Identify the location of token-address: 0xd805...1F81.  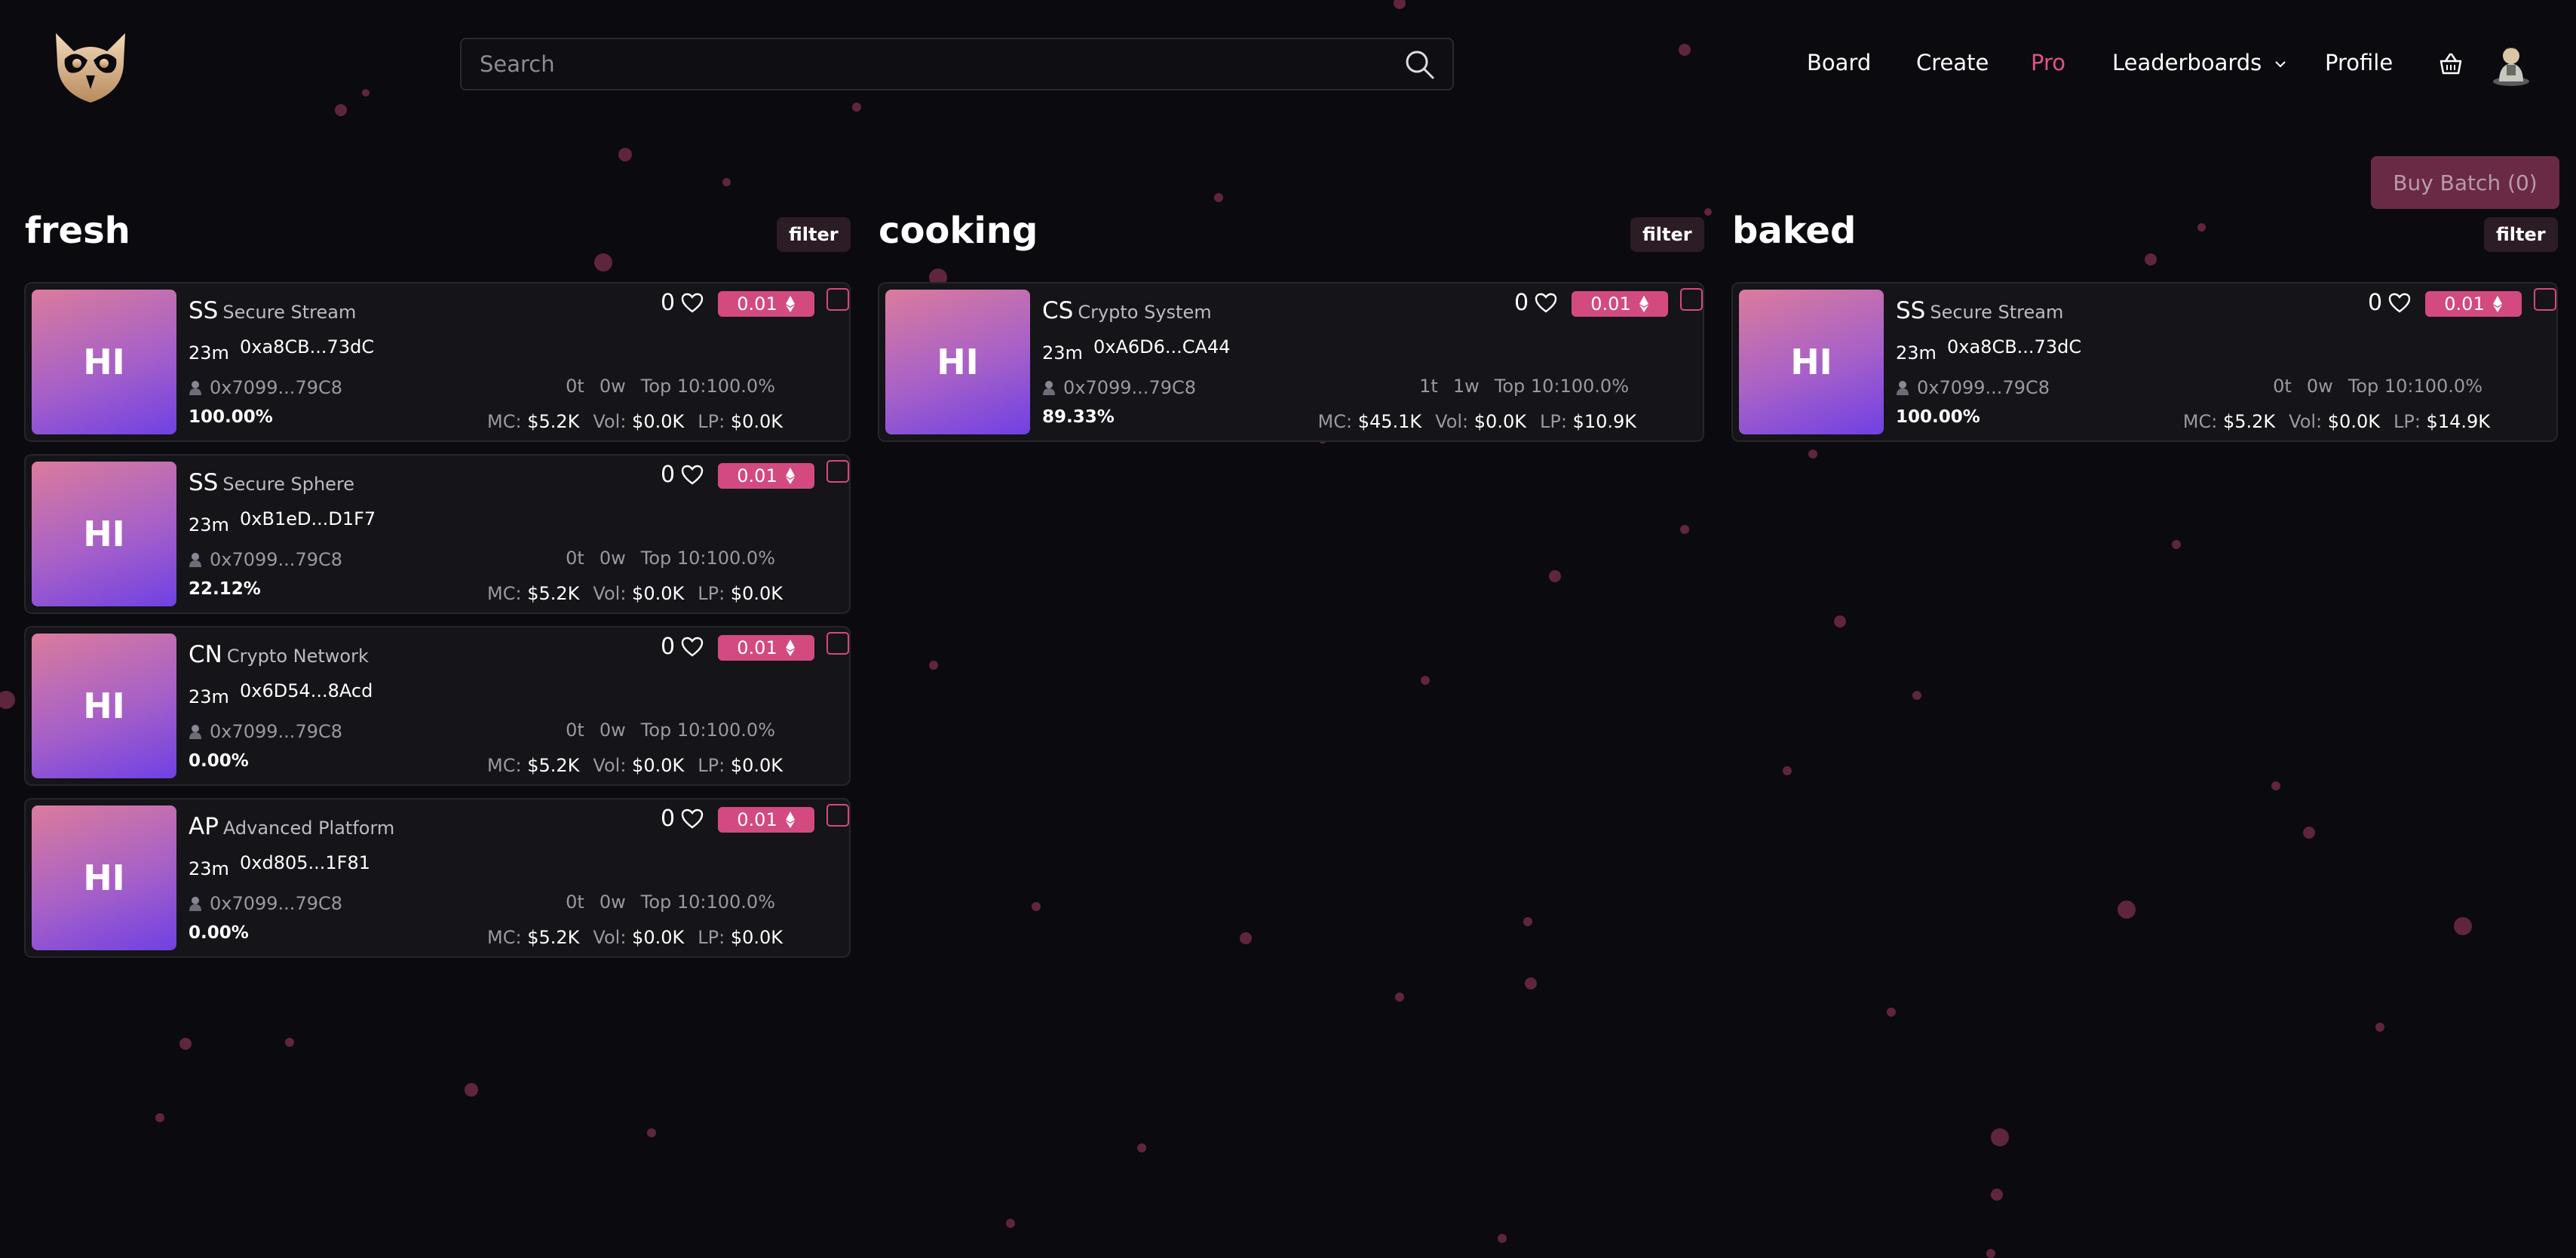
(305, 862).